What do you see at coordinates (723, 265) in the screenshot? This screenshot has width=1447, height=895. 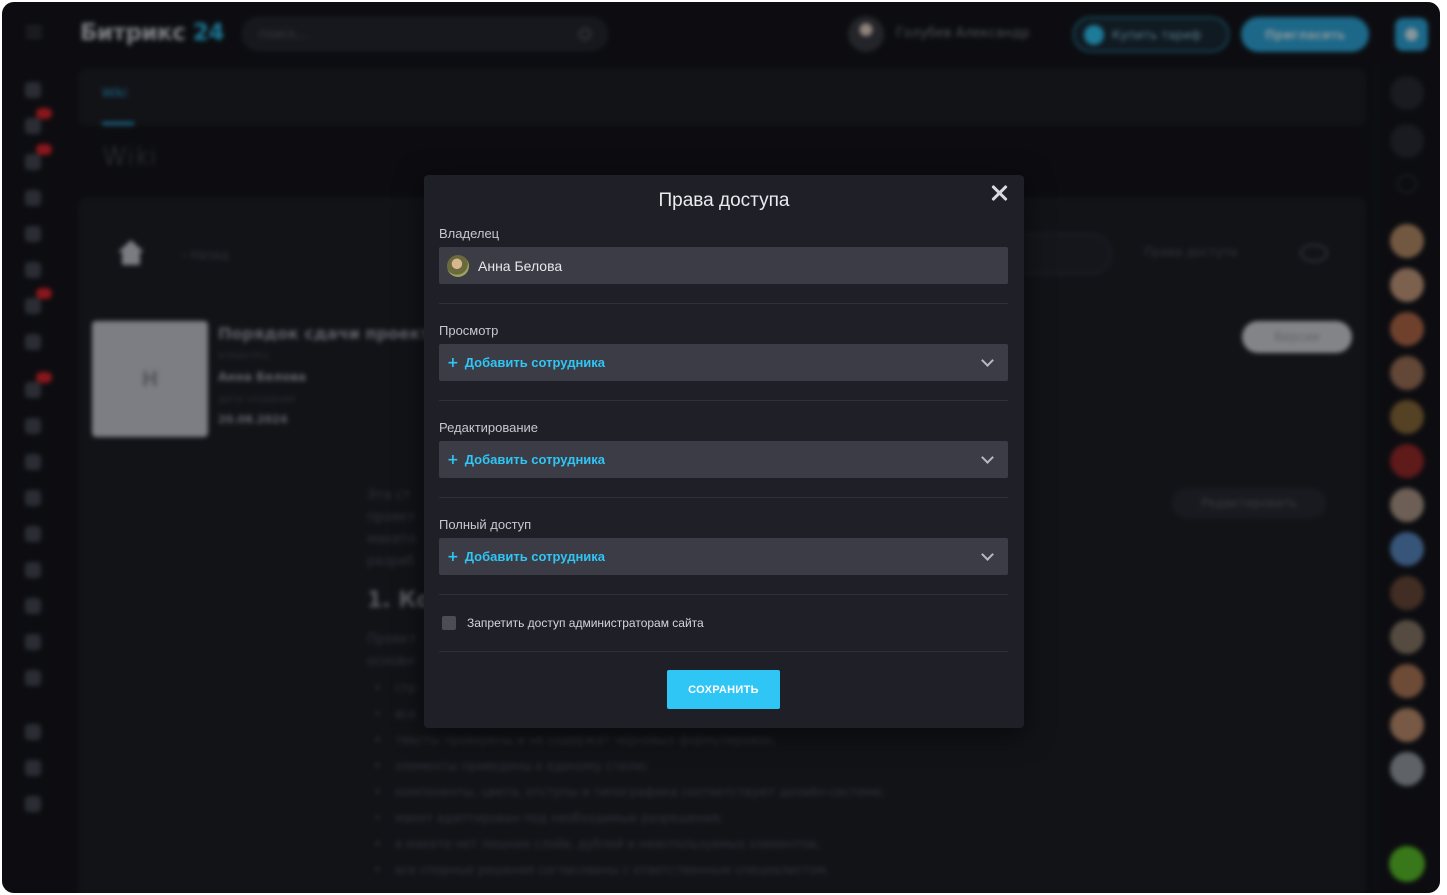 I see `owner-field: Анна Белова` at bounding box center [723, 265].